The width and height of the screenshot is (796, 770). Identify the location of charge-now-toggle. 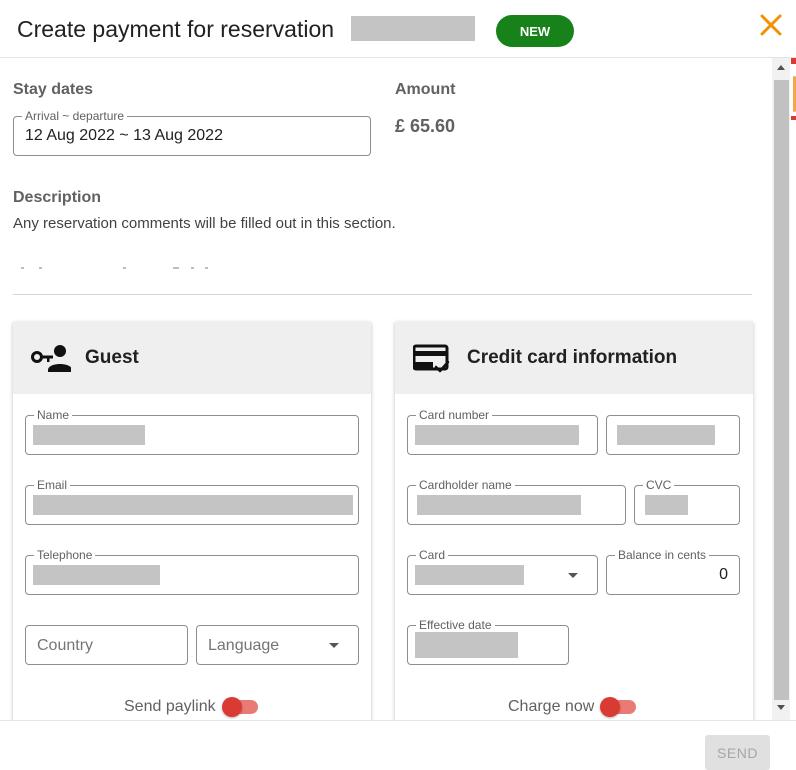
(618, 707).